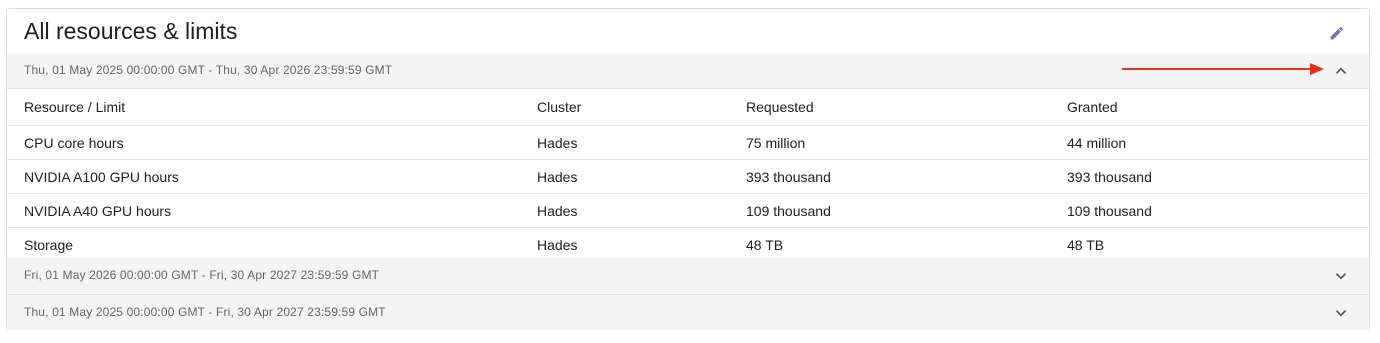 This screenshot has height=343, width=1380. What do you see at coordinates (889, 176) in the screenshot?
I see `cell-requested: 393 thousand` at bounding box center [889, 176].